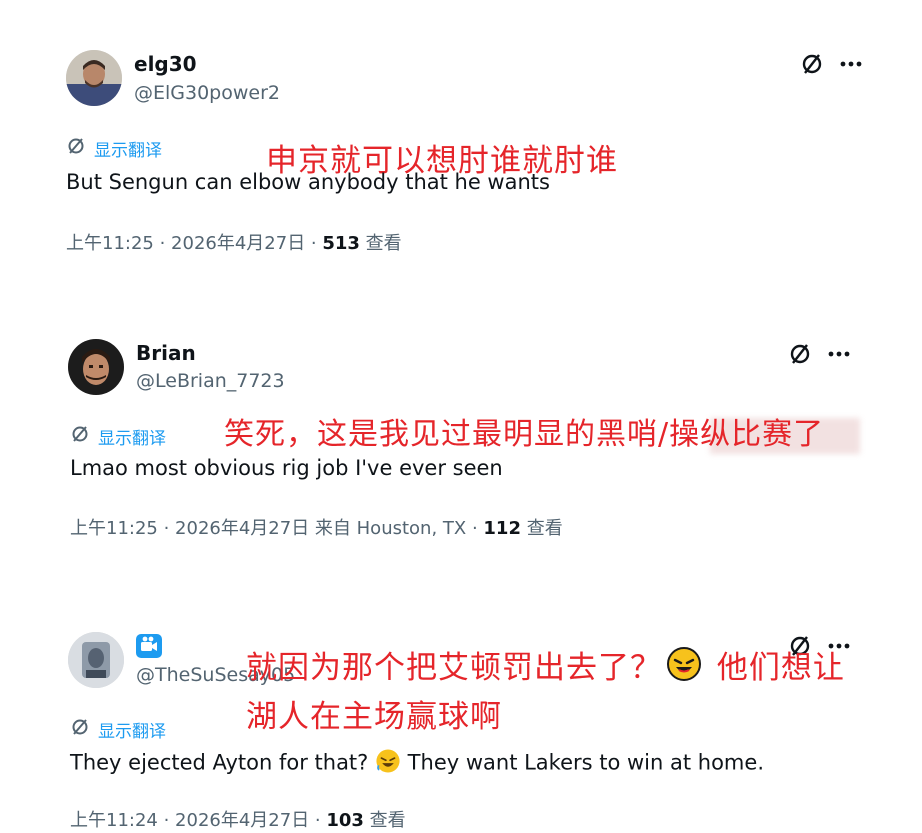 This screenshot has height=833, width=922. I want to click on chinese-caption-line1: 就因为那个把艾顿罚出去了？ 他们想让, so click(545, 669).